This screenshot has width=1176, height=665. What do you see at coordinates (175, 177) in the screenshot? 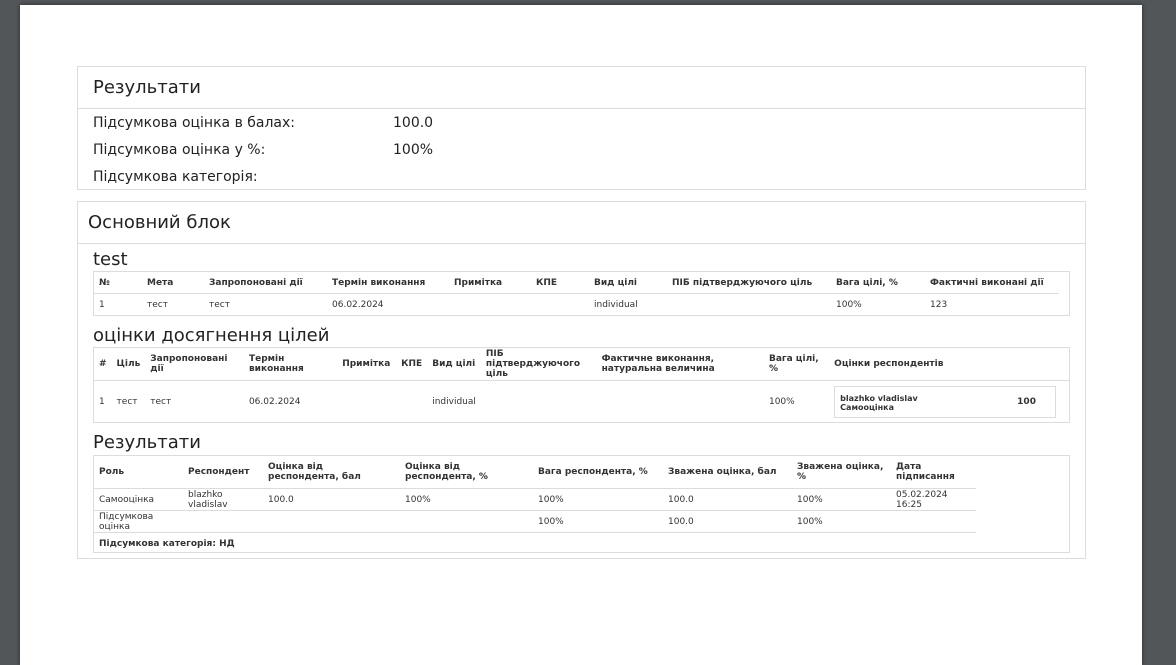
I see `summary-label: Підсумкова категорія:` at bounding box center [175, 177].